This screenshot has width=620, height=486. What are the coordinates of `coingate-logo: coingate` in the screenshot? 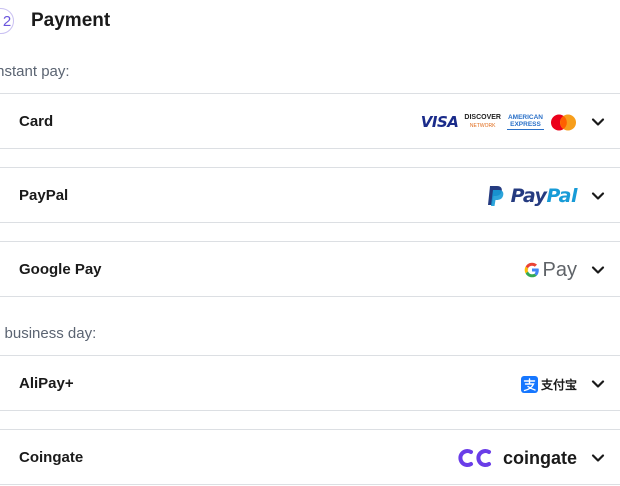 It's located at (517, 458).